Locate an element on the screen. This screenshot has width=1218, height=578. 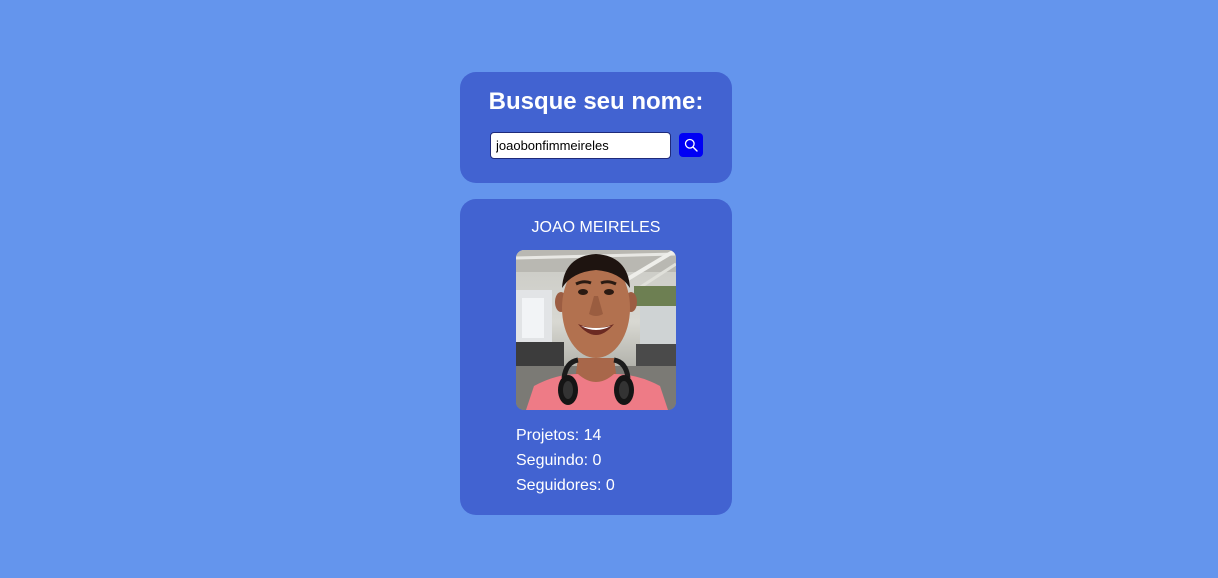
avatar is located at coordinates (596, 330).